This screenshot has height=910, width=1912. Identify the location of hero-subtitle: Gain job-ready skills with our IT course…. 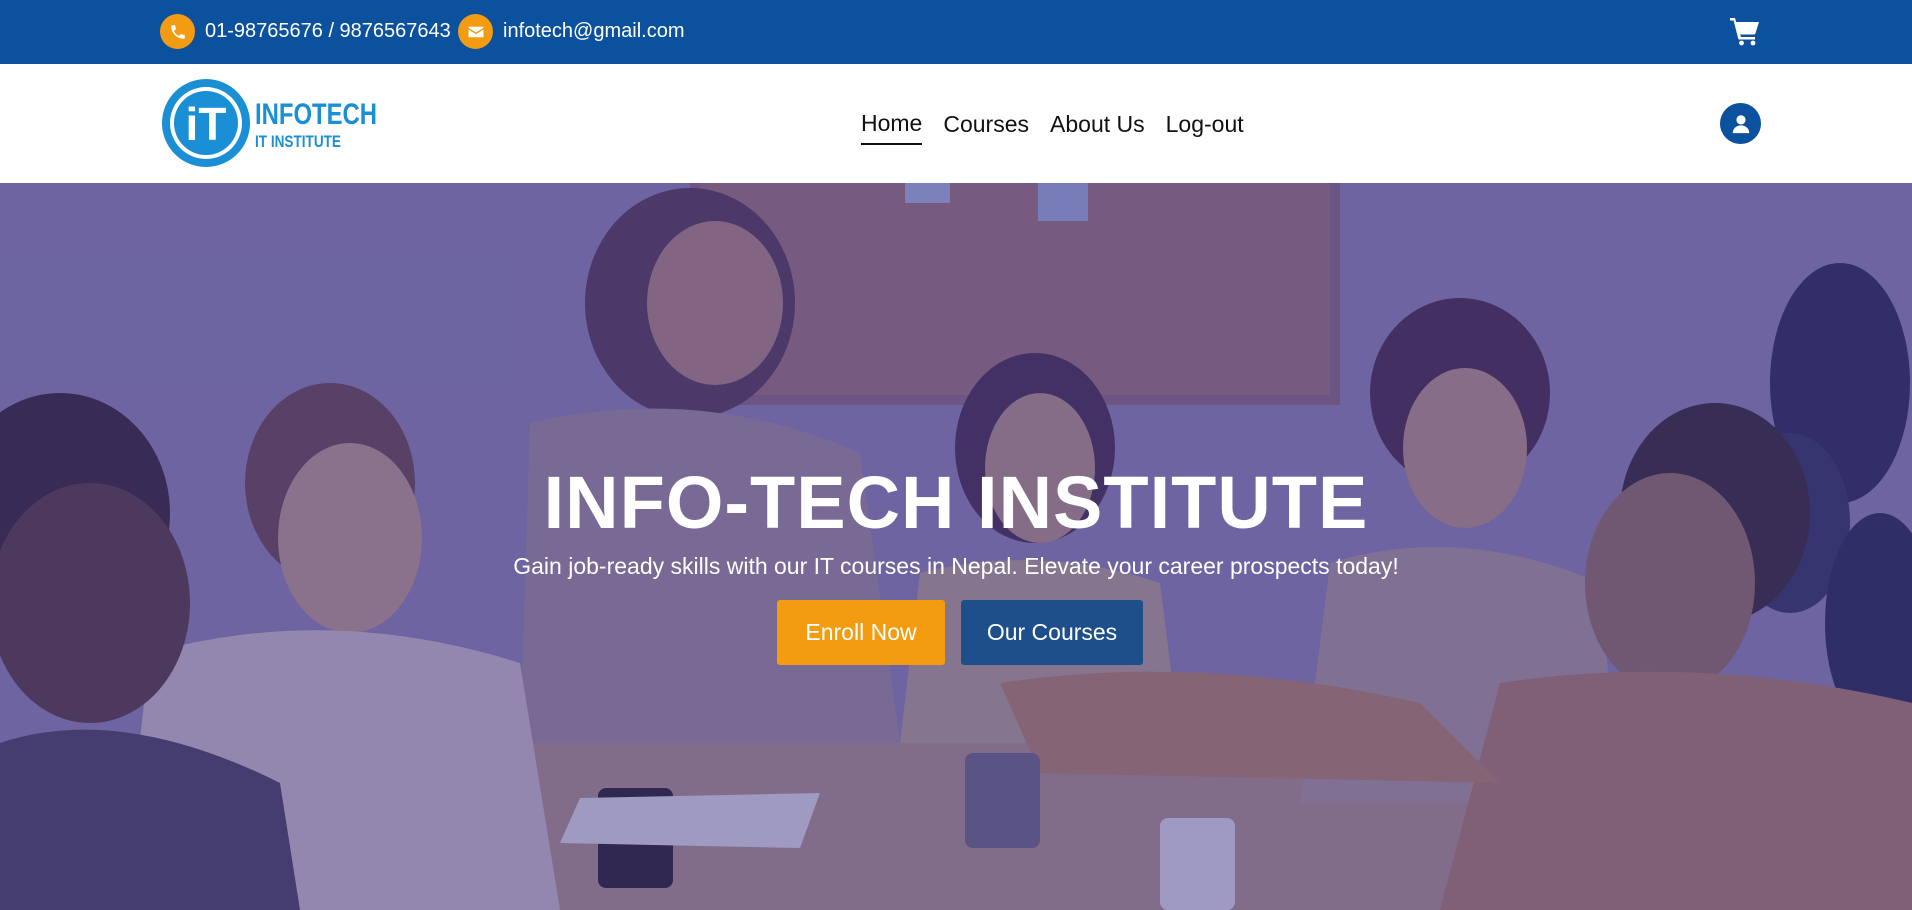
(956, 566).